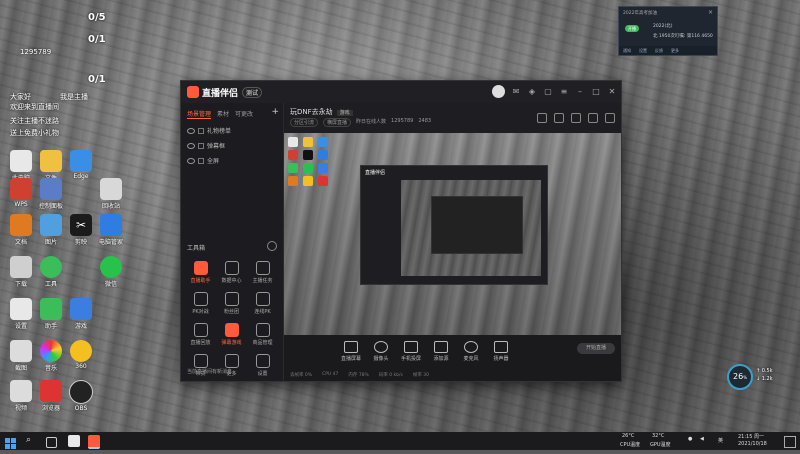 The height and width of the screenshot is (454, 800). Describe the element at coordinates (81, 314) in the screenshot. I see `desktop-icon: 游戏` at that location.